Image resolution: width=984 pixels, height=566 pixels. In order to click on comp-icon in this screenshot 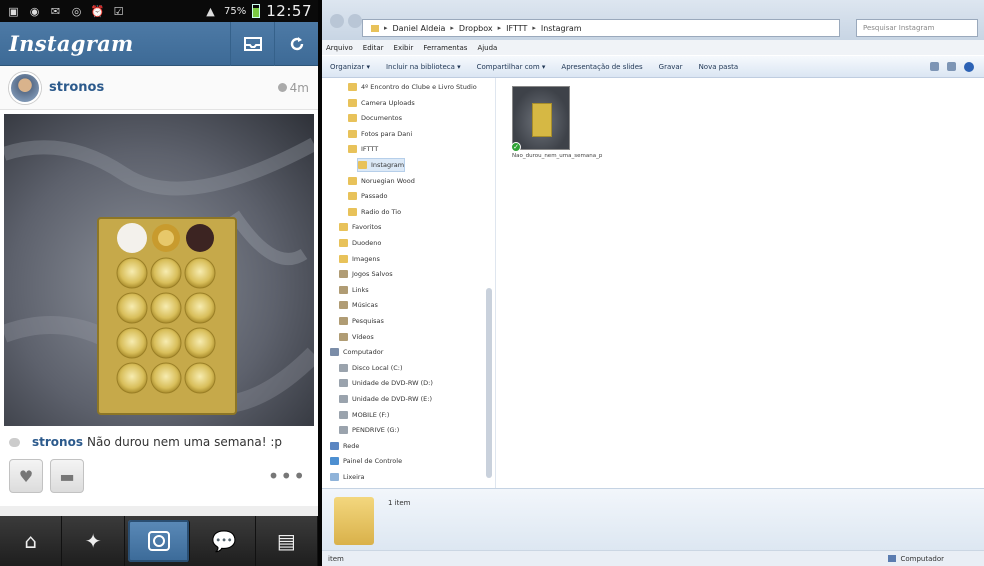, I will do `click(334, 352)`.